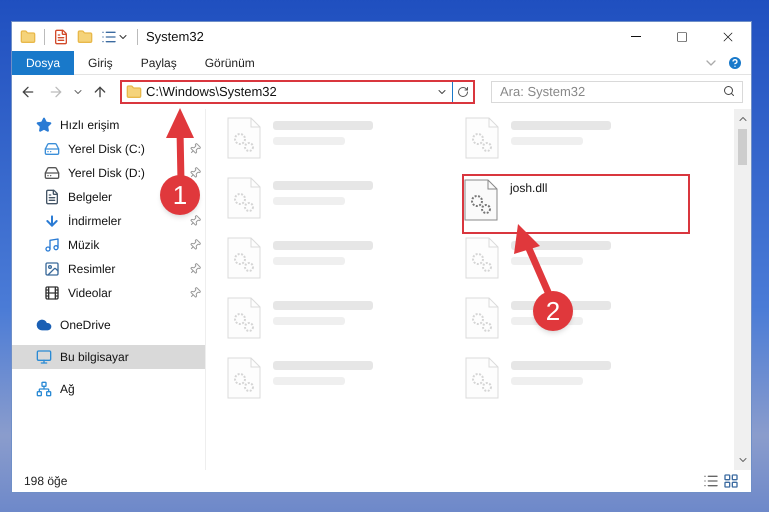  What do you see at coordinates (43, 62) in the screenshot?
I see `ribbon-tab: Dosya` at bounding box center [43, 62].